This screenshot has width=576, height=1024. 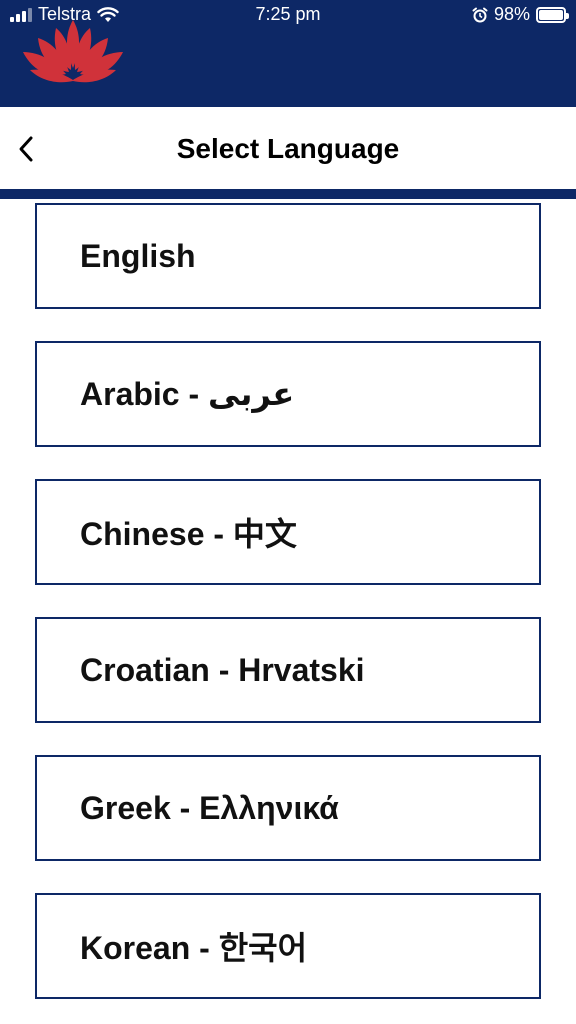 What do you see at coordinates (138, 255) in the screenshot?
I see `language-option-label: English` at bounding box center [138, 255].